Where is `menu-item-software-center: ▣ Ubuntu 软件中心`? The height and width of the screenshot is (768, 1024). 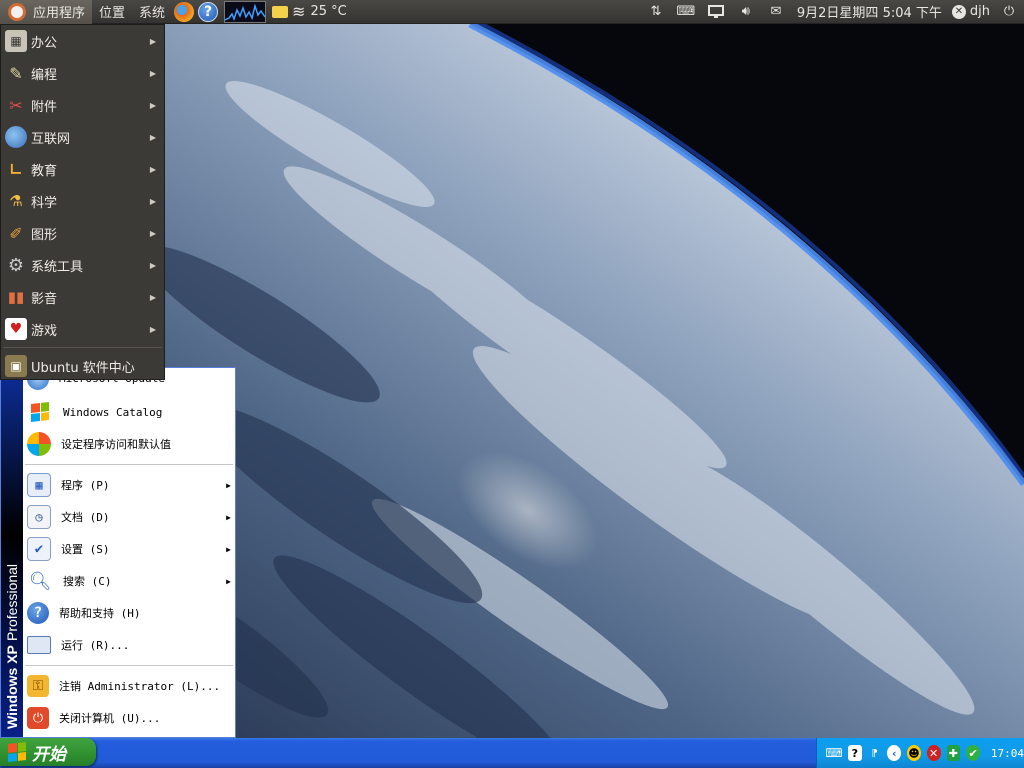
menu-item-software-center: ▣ Ubuntu 软件中心 is located at coordinates (82, 366).